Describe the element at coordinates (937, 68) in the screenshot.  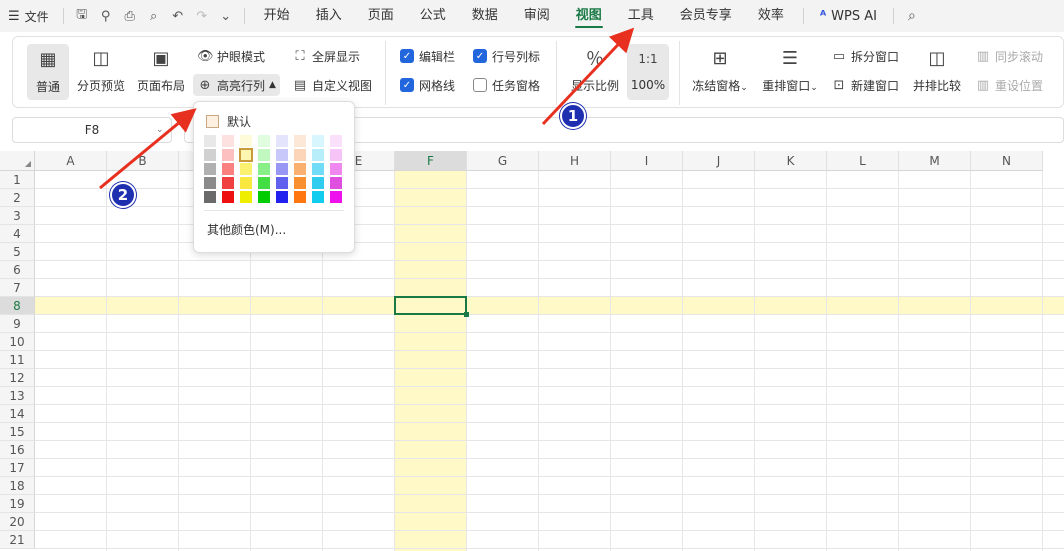
I see `side-by-side-button: ◫ 并排比较` at that location.